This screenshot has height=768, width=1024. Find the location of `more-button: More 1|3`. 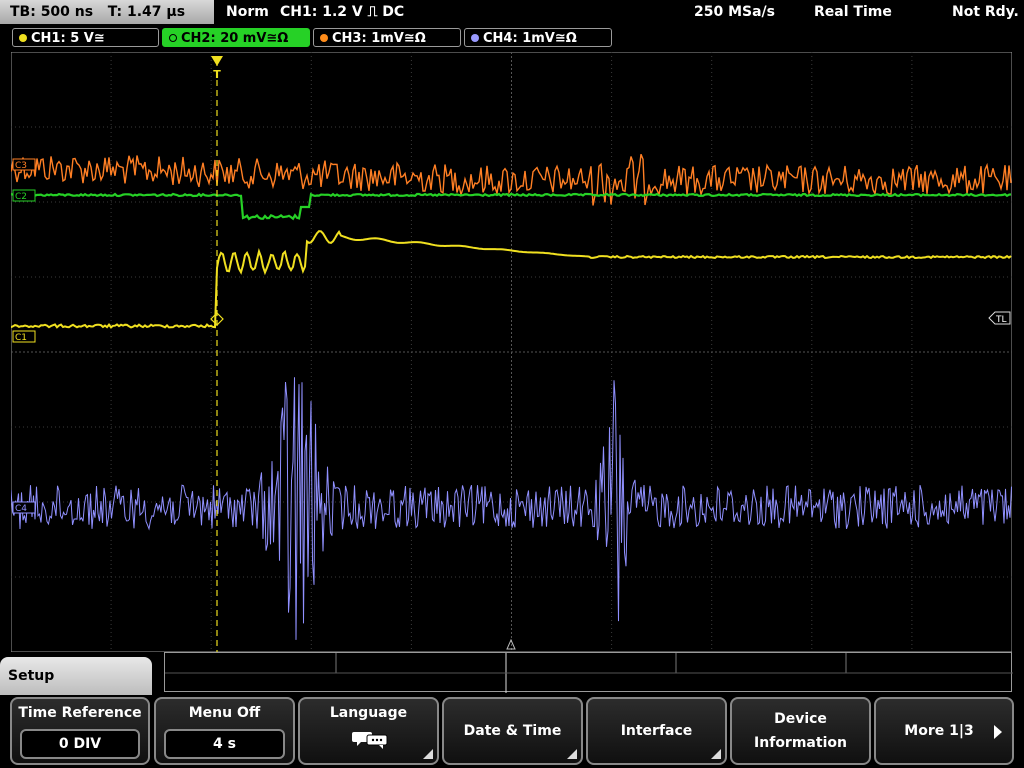

more-button: More 1|3 is located at coordinates (944, 731).